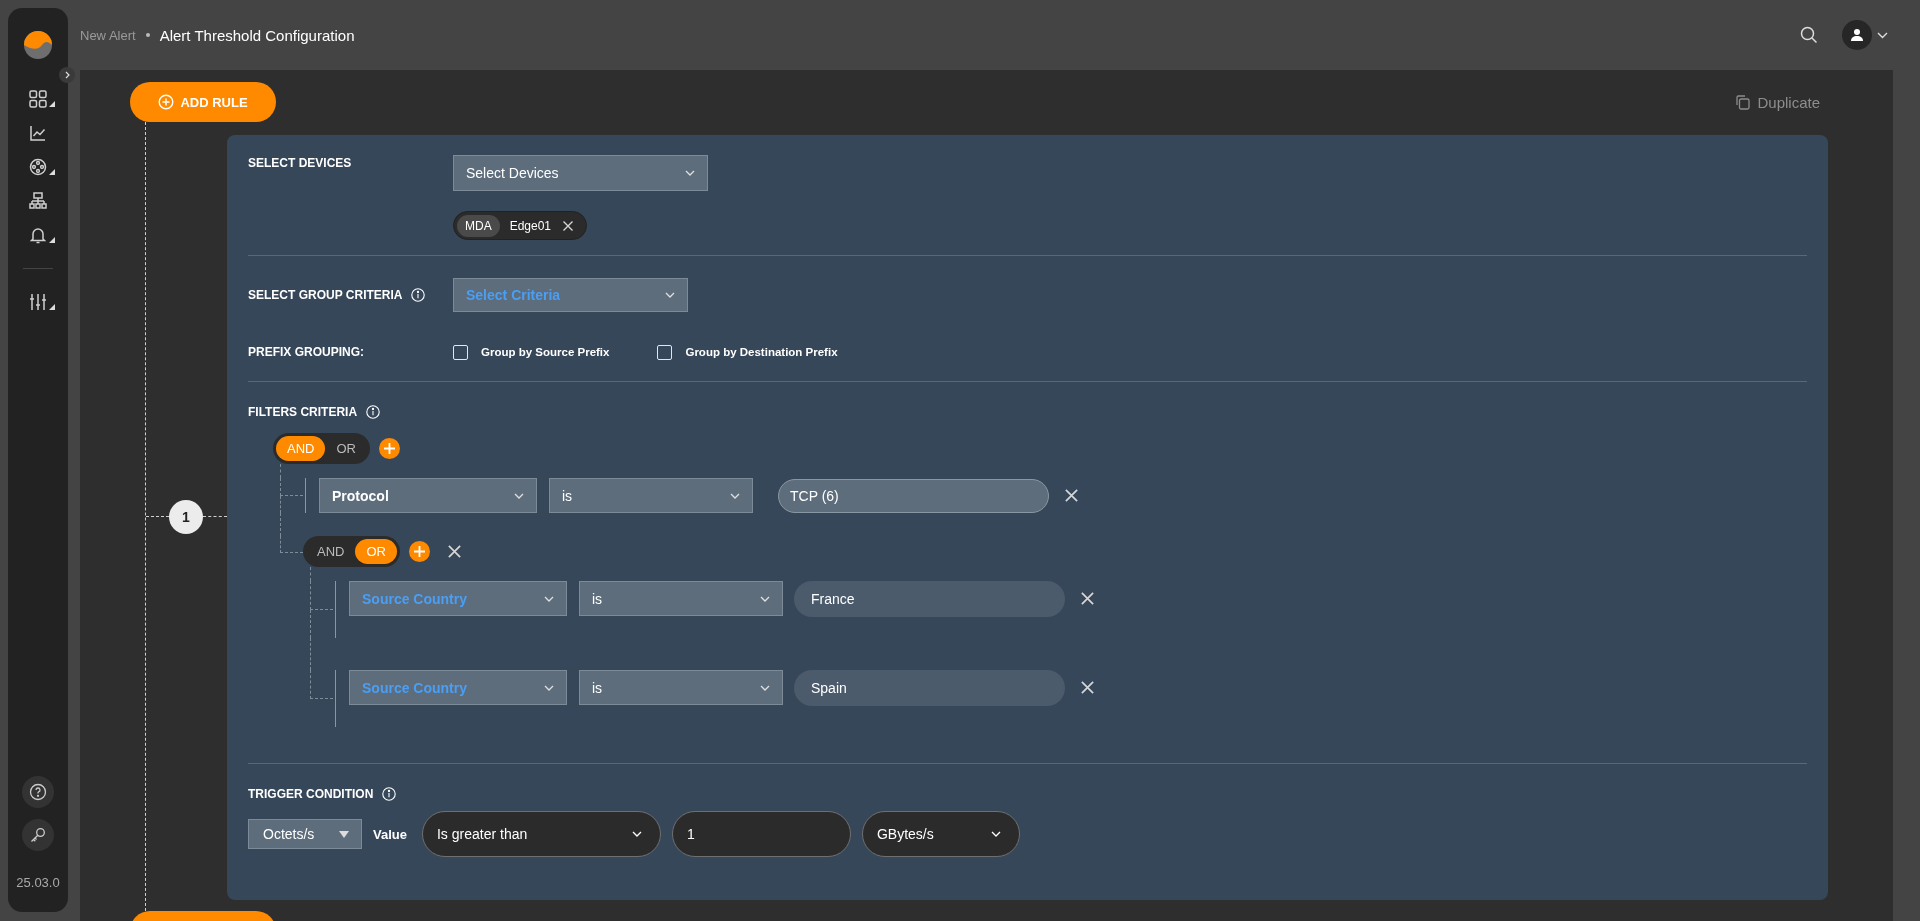  Describe the element at coordinates (545, 352) in the screenshot. I see `checkbox-label: Group by Source Prefix` at that location.